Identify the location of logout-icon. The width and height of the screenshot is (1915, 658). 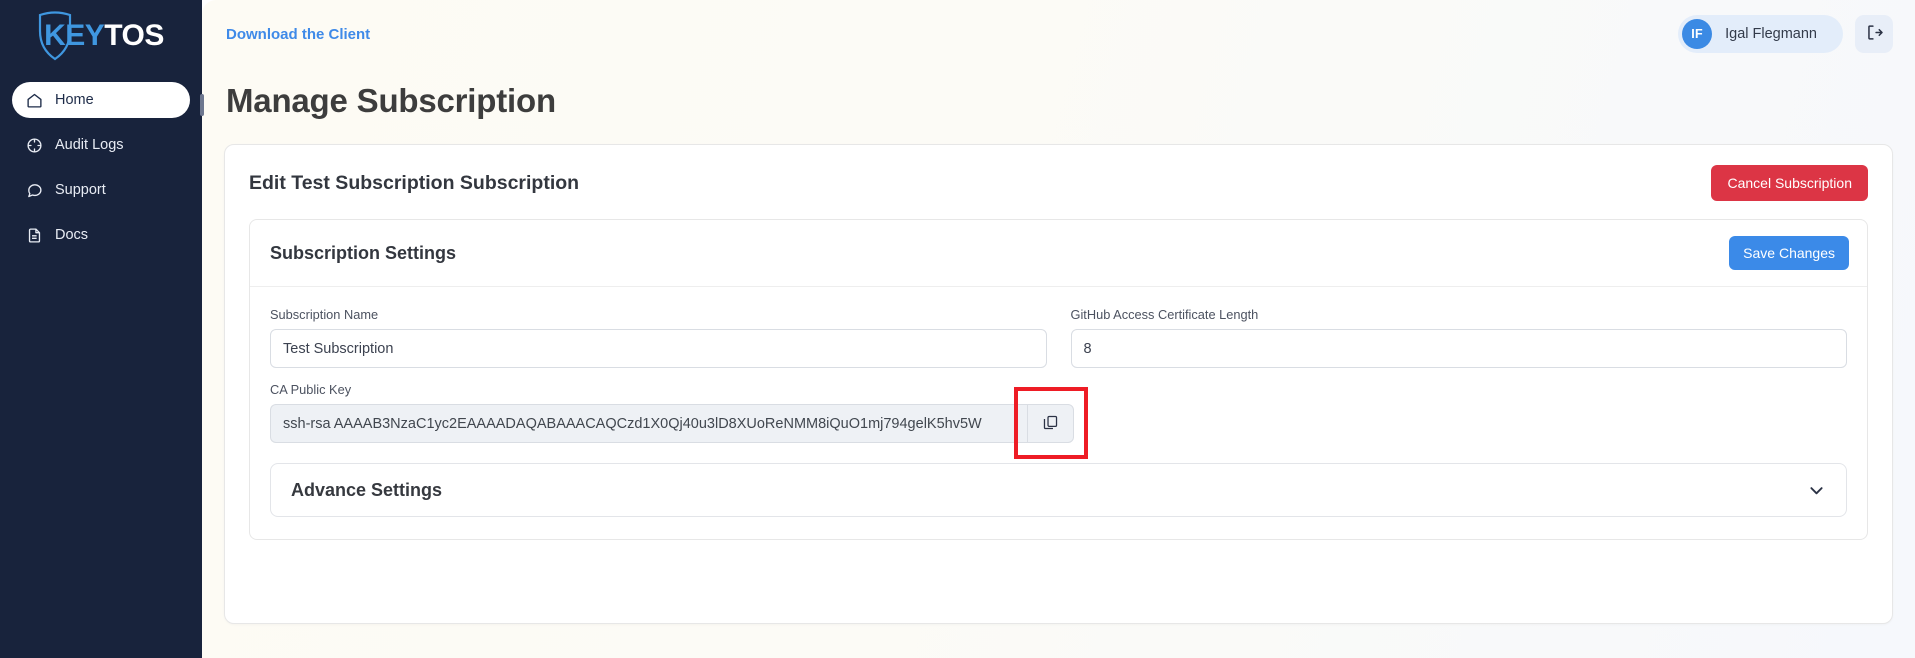
(1874, 34).